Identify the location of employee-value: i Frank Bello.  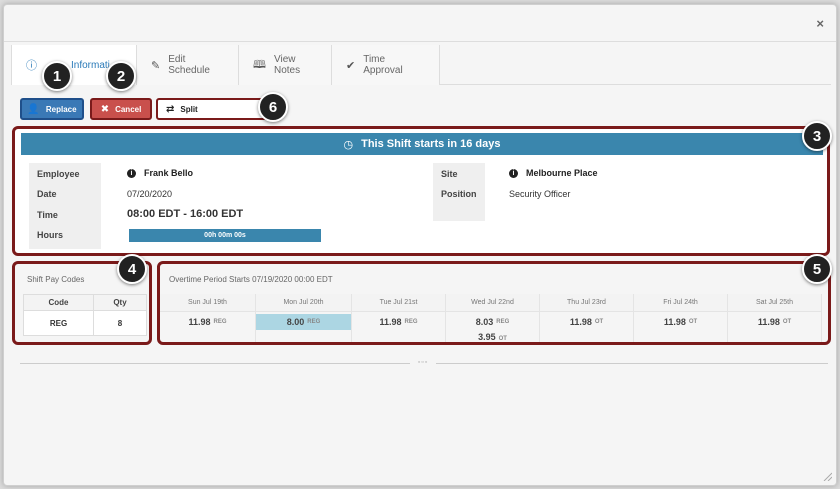
(160, 173).